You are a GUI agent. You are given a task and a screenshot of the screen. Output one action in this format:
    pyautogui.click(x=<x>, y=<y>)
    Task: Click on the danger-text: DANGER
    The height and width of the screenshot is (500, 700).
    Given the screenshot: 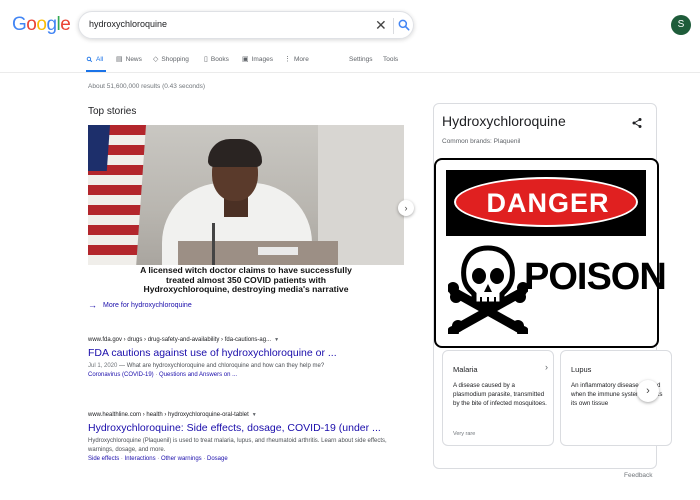 What is the action you would take?
    pyautogui.click(x=548, y=203)
    